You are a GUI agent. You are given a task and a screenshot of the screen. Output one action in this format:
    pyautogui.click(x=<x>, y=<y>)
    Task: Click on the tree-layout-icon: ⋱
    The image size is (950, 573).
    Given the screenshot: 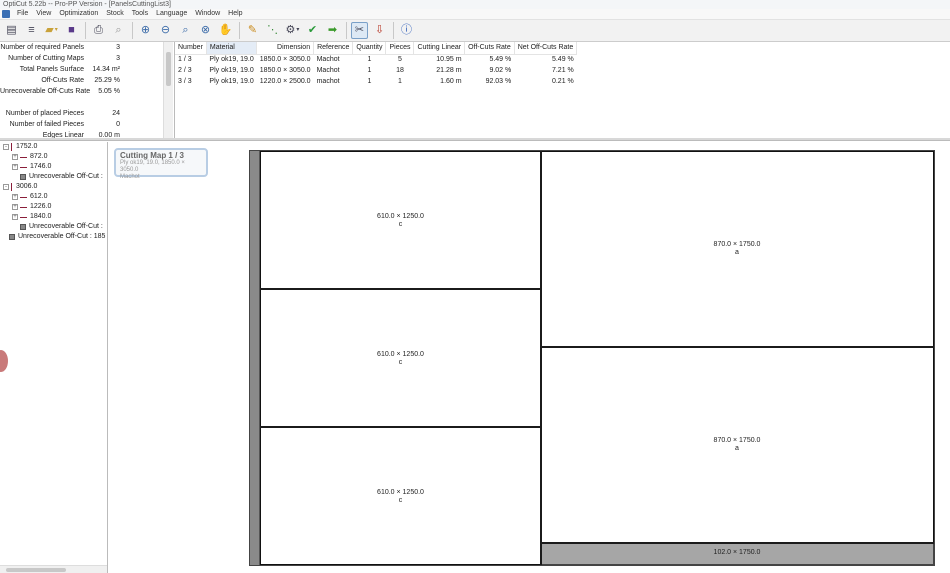 What is the action you would take?
    pyautogui.click(x=272, y=30)
    